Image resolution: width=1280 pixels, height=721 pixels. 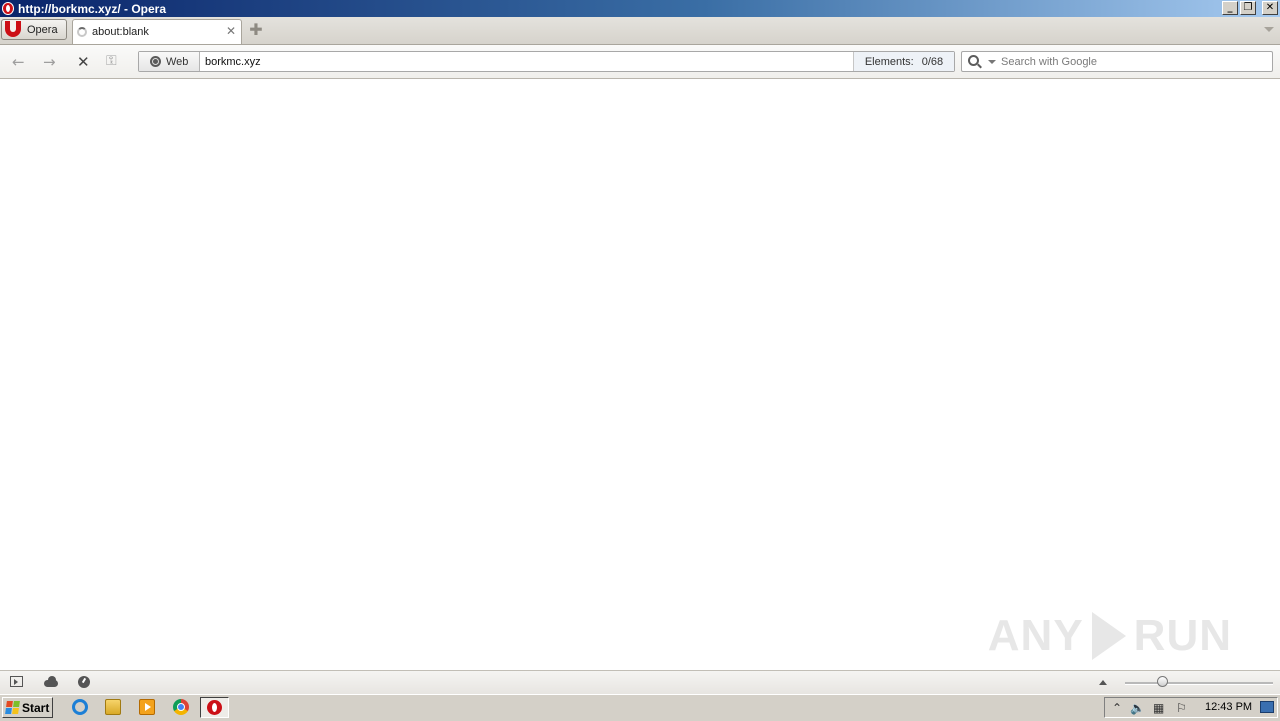 I want to click on anyrun-watermark: ANY RUN, so click(x=1110, y=636).